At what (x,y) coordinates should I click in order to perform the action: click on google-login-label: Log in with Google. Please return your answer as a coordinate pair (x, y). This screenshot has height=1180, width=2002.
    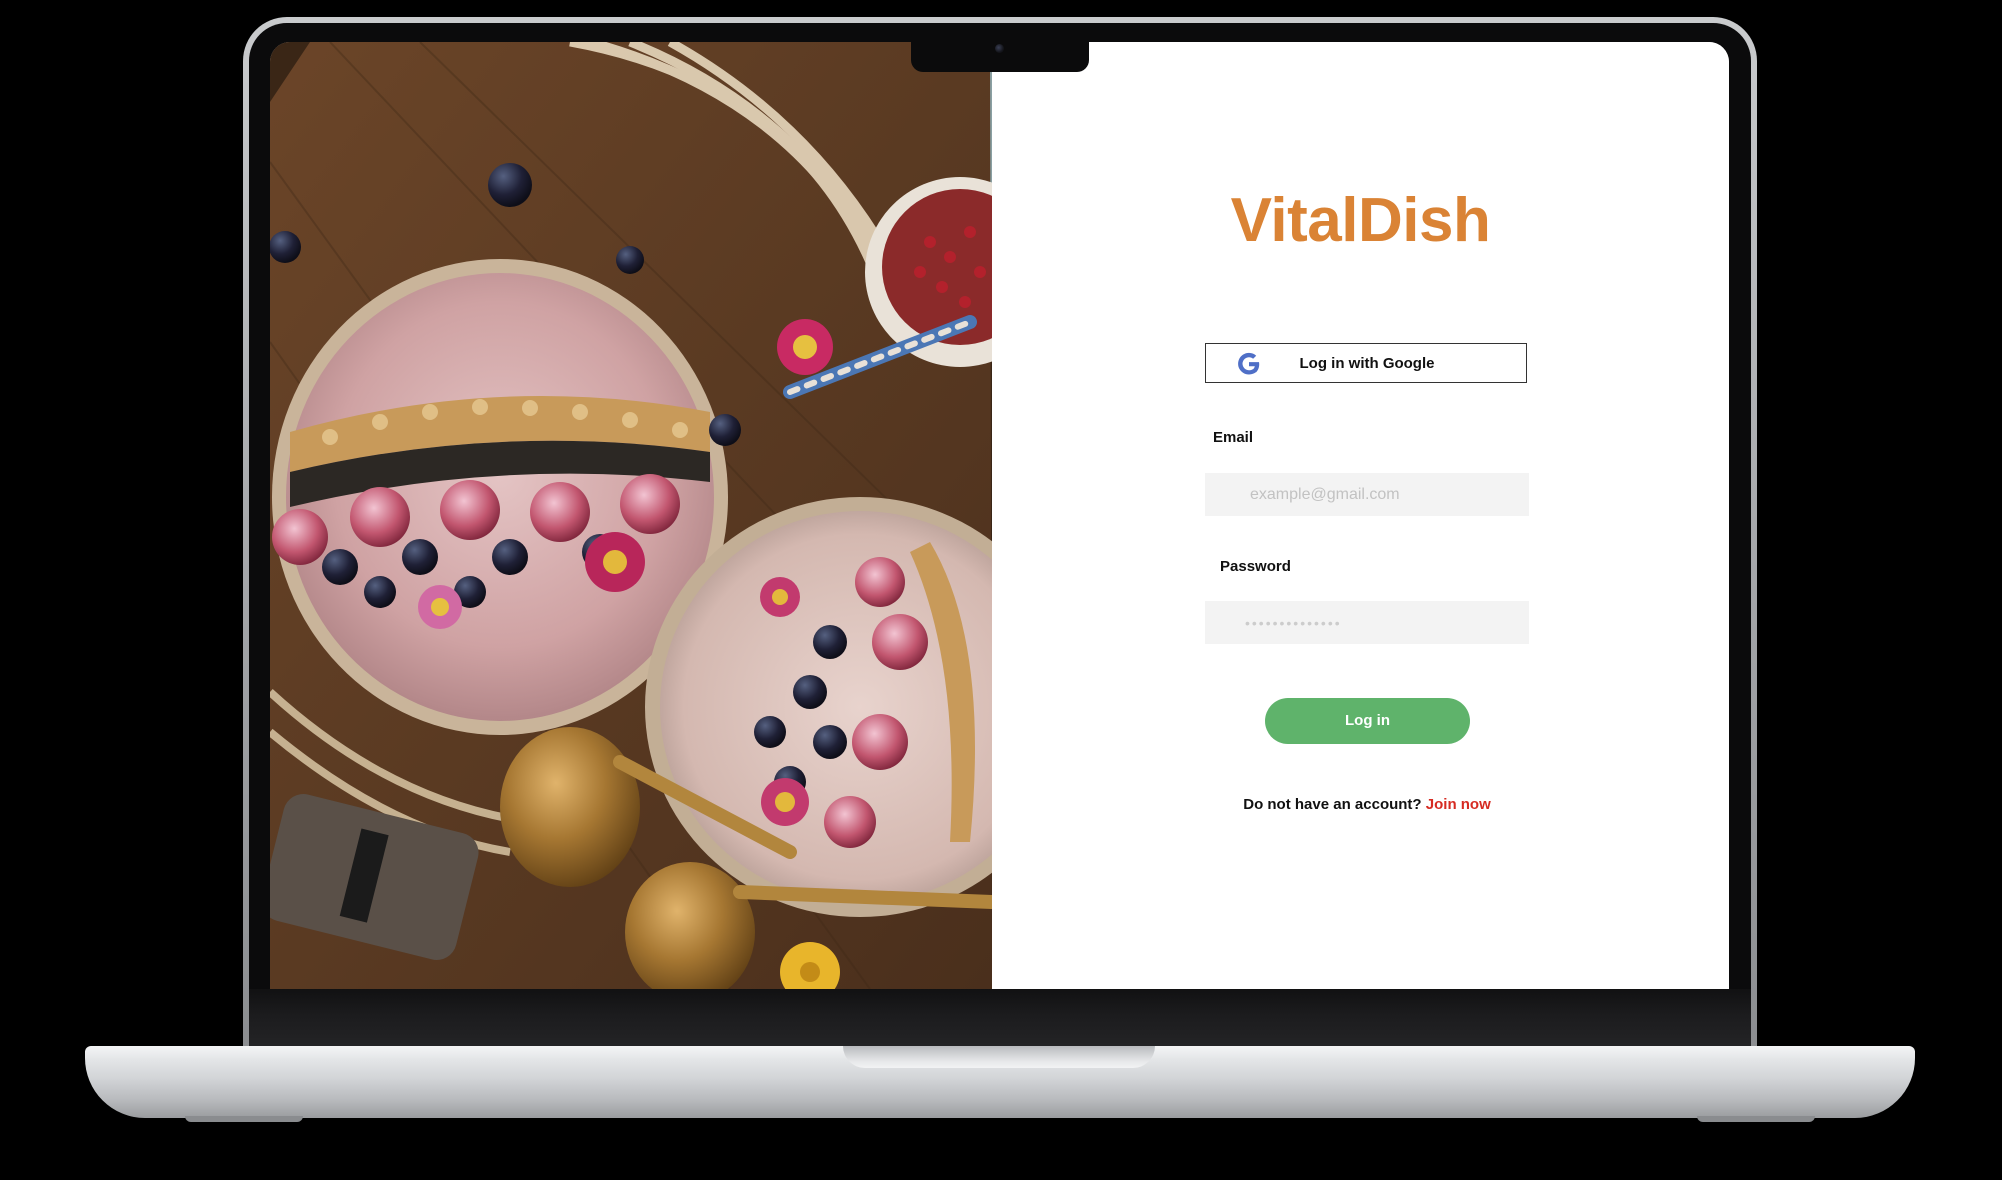
    Looking at the image, I should click on (1367, 363).